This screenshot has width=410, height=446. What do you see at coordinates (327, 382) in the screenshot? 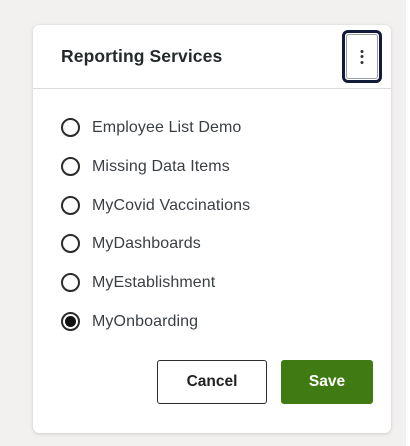
I see `save-button: Save` at bounding box center [327, 382].